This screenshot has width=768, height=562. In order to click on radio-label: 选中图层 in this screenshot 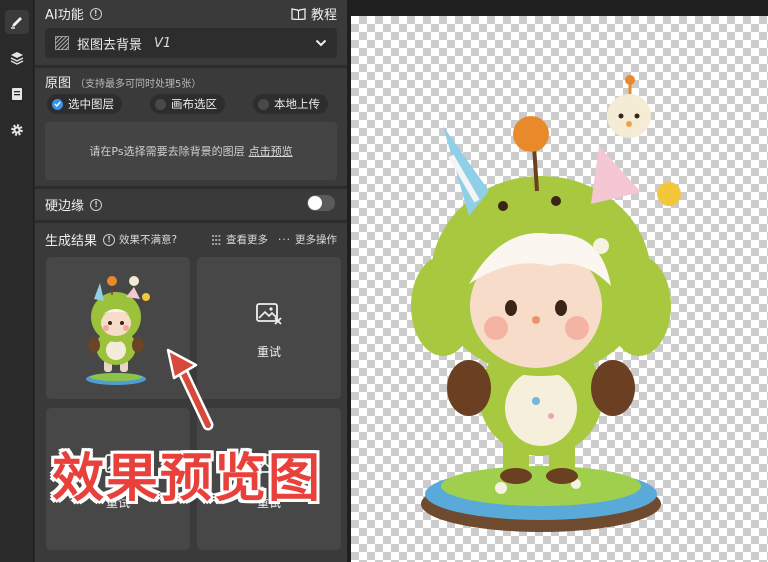, I will do `click(91, 104)`.